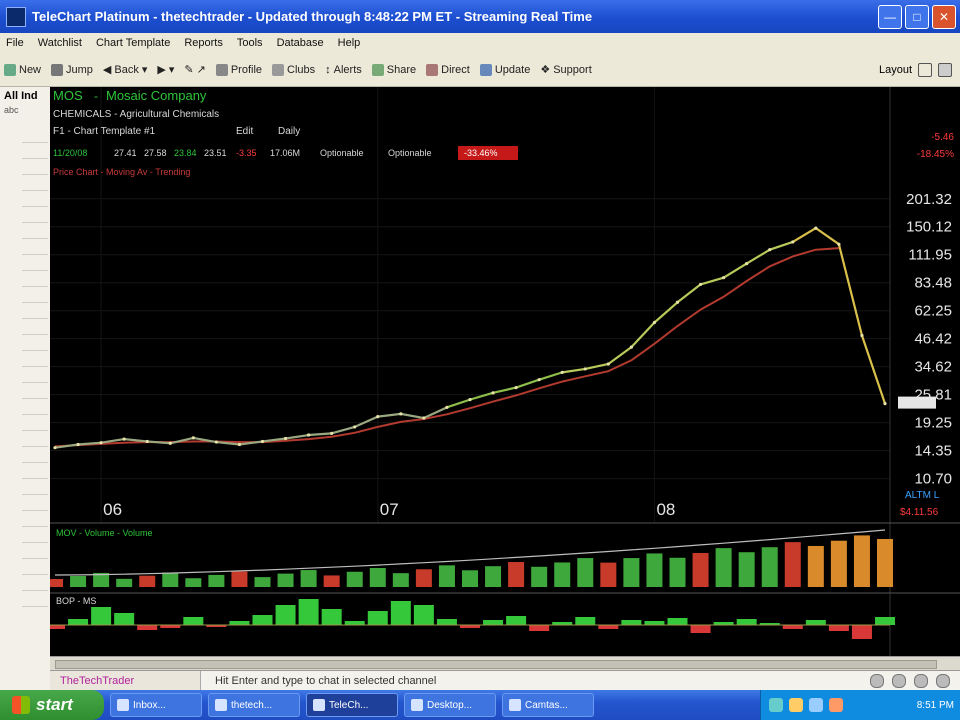  Describe the element at coordinates (133, 43) in the screenshot. I see `menu-chart-template: Chart Template` at that location.